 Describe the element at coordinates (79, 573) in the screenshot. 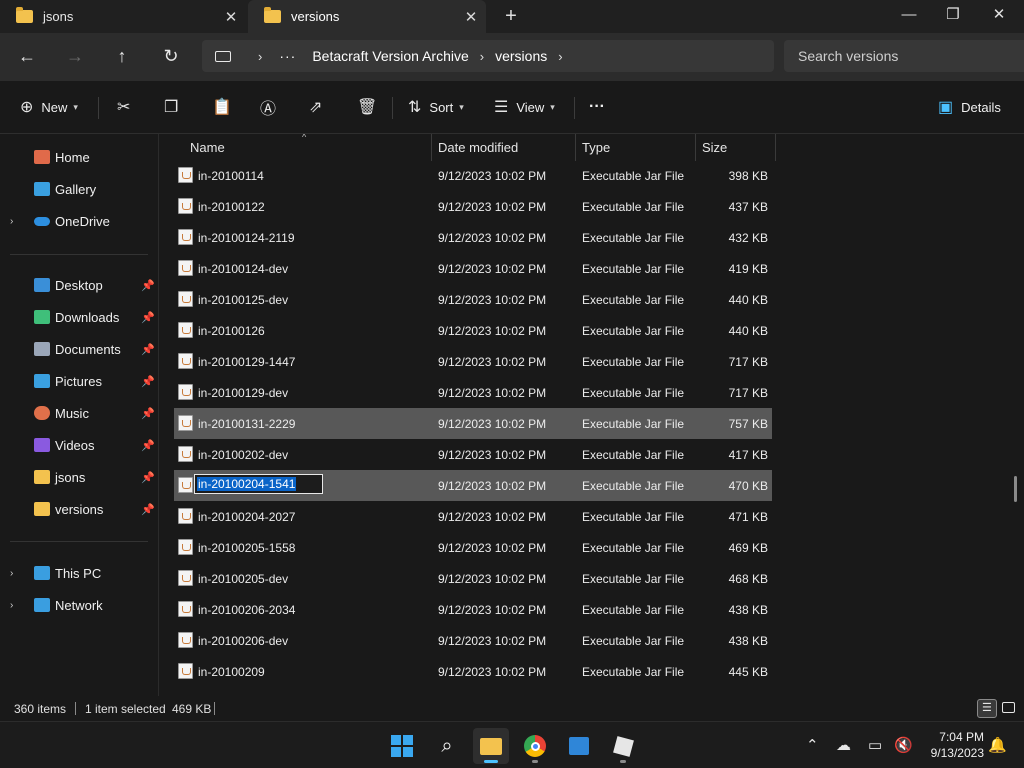

I see `sidebar-item-this-pc: › This PC` at that location.